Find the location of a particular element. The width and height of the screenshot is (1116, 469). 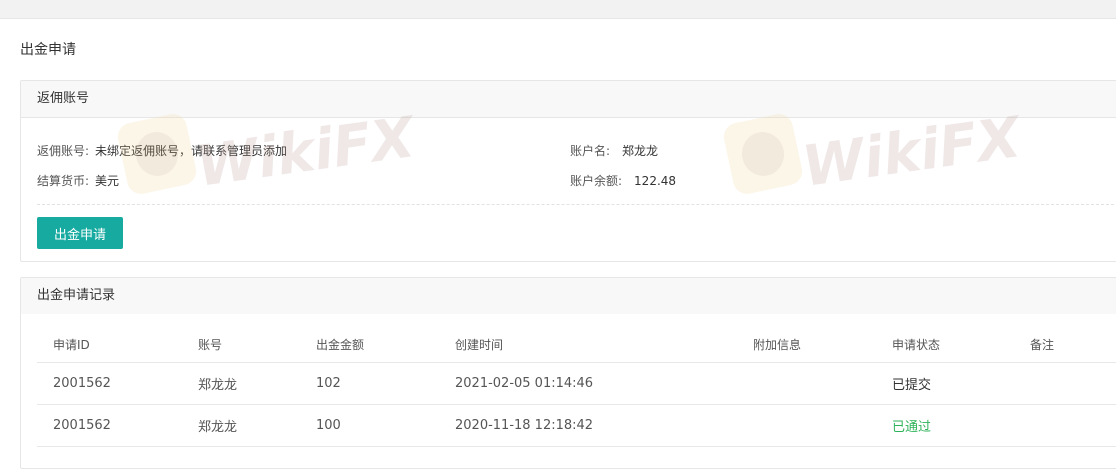

column-header: 附加信息 is located at coordinates (806, 344).